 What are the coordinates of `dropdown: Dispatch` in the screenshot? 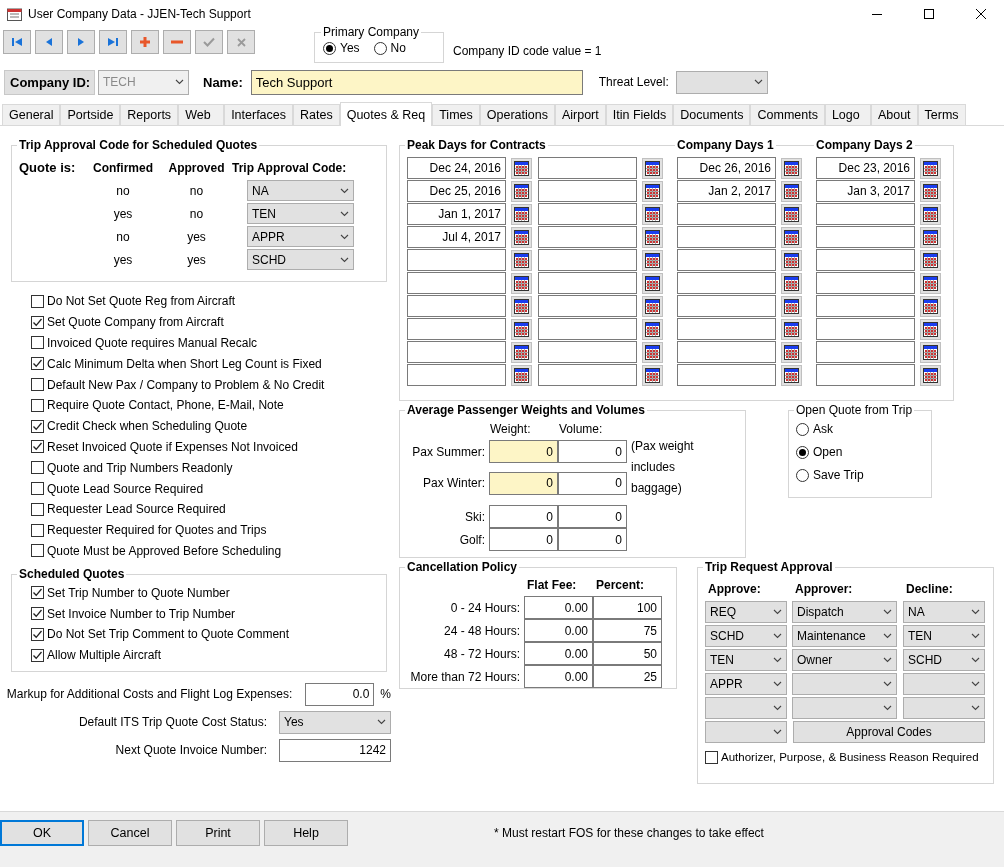 It's located at (844, 612).